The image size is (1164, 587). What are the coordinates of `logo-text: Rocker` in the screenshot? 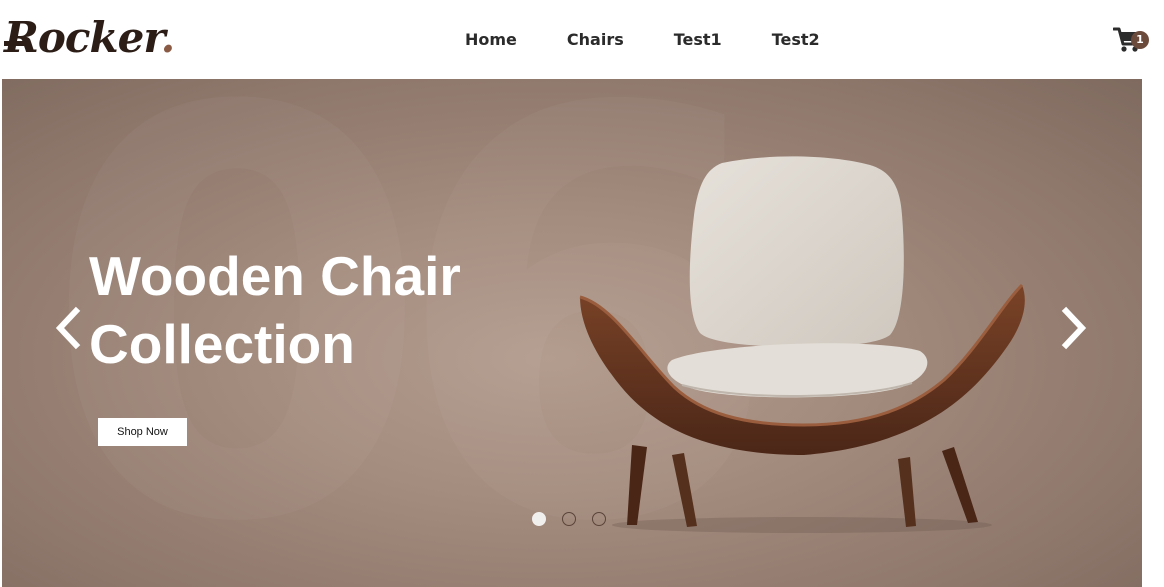 It's located at (83, 37).